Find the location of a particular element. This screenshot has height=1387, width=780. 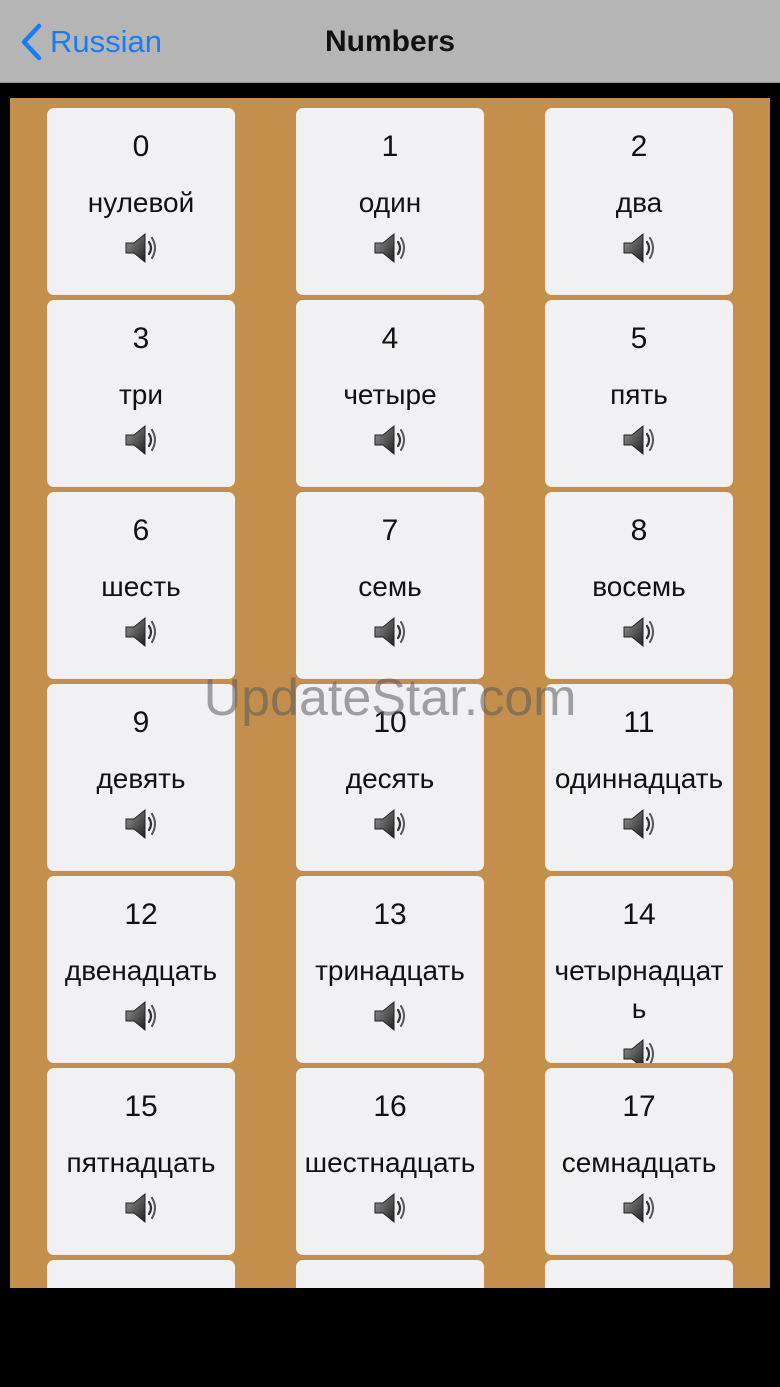

card-number: 2 is located at coordinates (639, 146).